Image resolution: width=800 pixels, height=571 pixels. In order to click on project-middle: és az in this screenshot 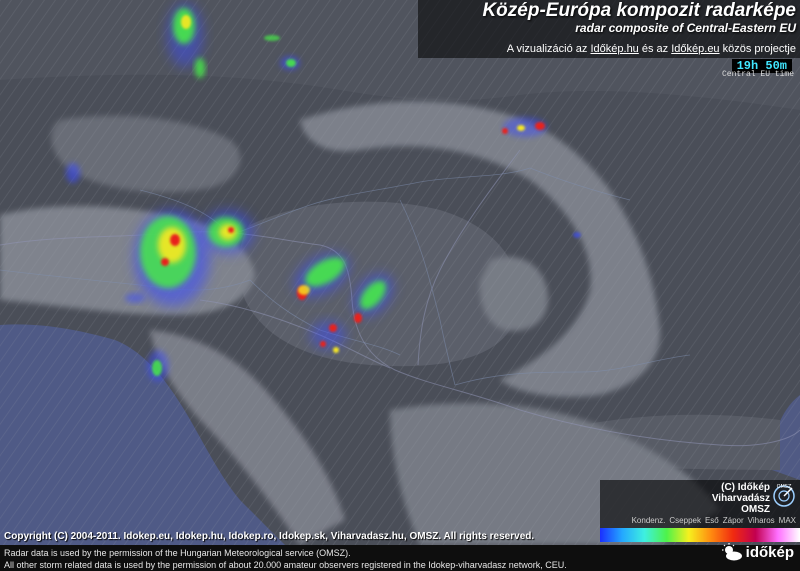, I will do `click(655, 49)`.